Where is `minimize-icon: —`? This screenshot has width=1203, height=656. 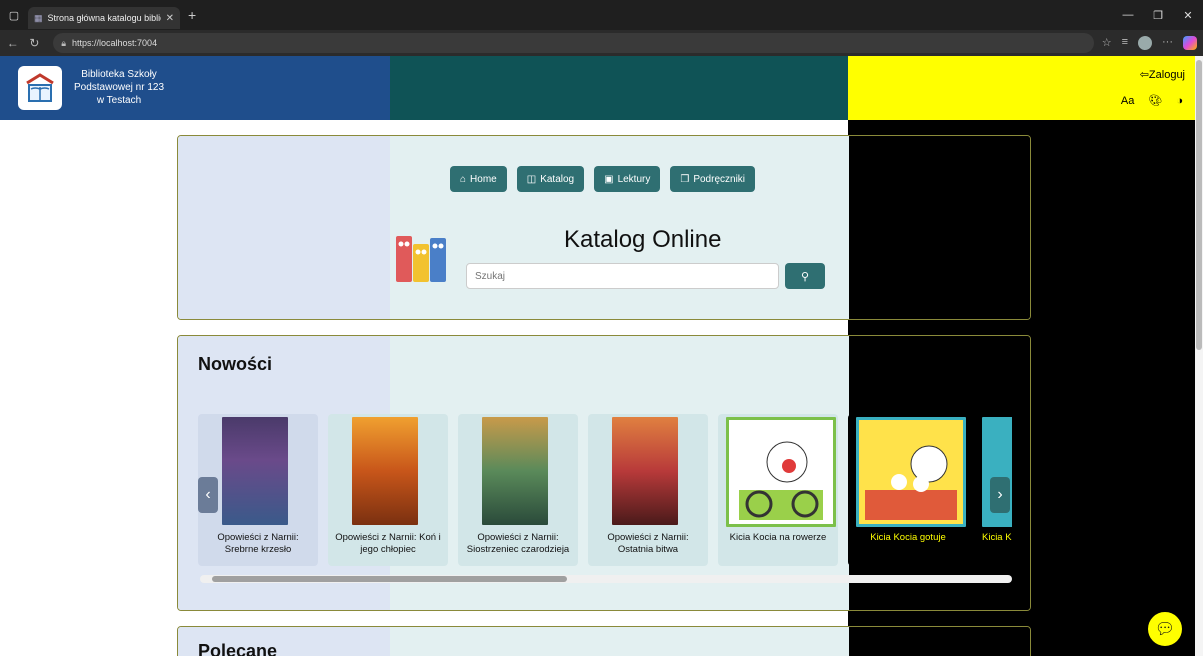
minimize-icon: — is located at coordinates (1128, 15).